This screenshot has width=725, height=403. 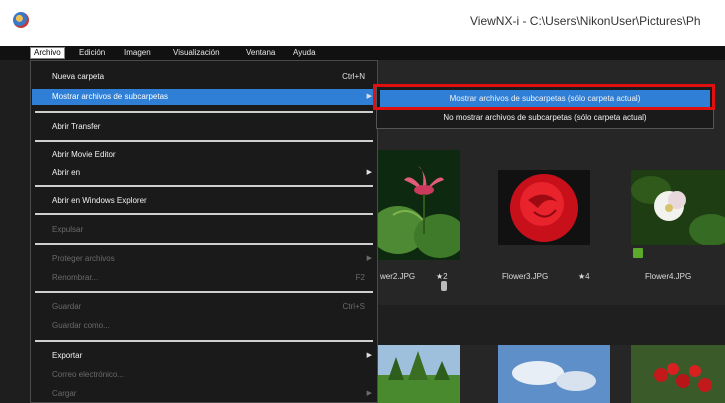 I want to click on group-separator, so click(x=551, y=325).